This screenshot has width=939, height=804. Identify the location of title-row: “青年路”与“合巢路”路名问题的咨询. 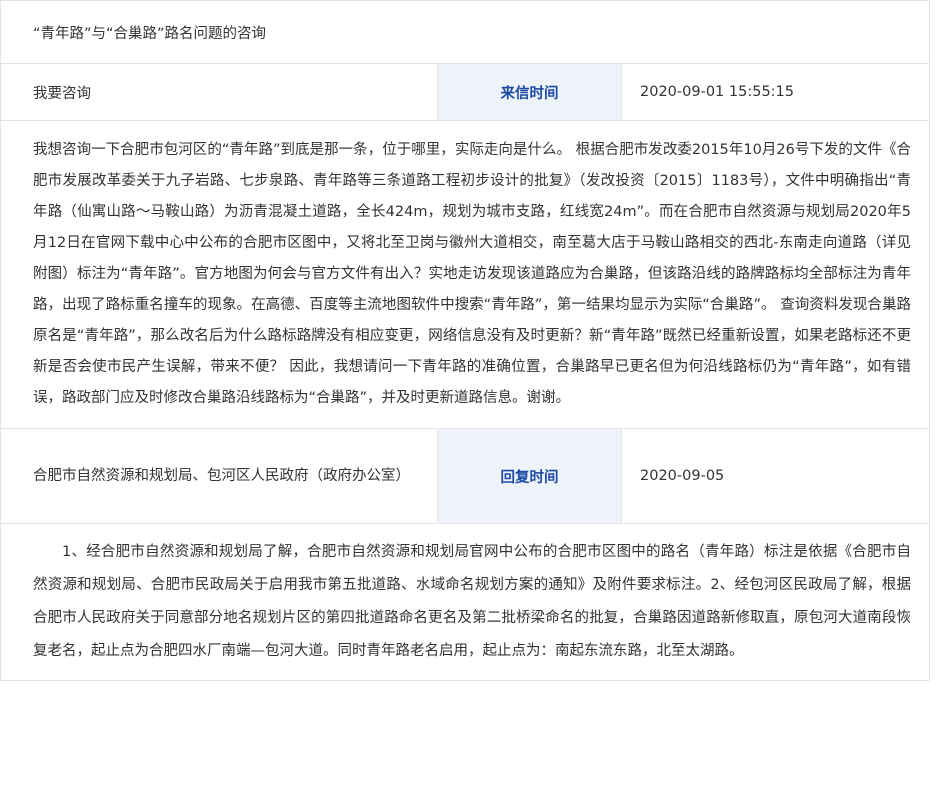
(465, 32).